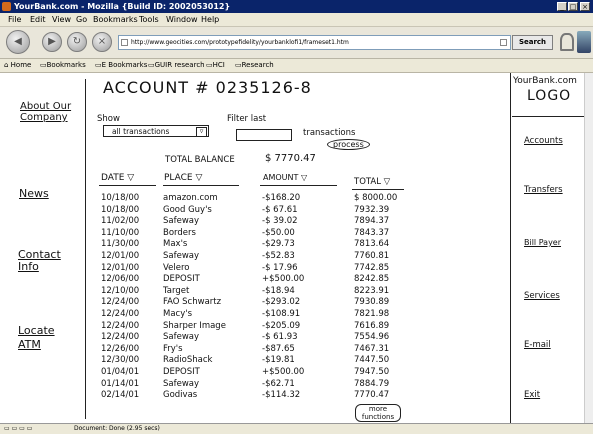 The image size is (593, 434). Describe the element at coordinates (281, 395) in the screenshot. I see `row-amount: -$114.32` at that location.